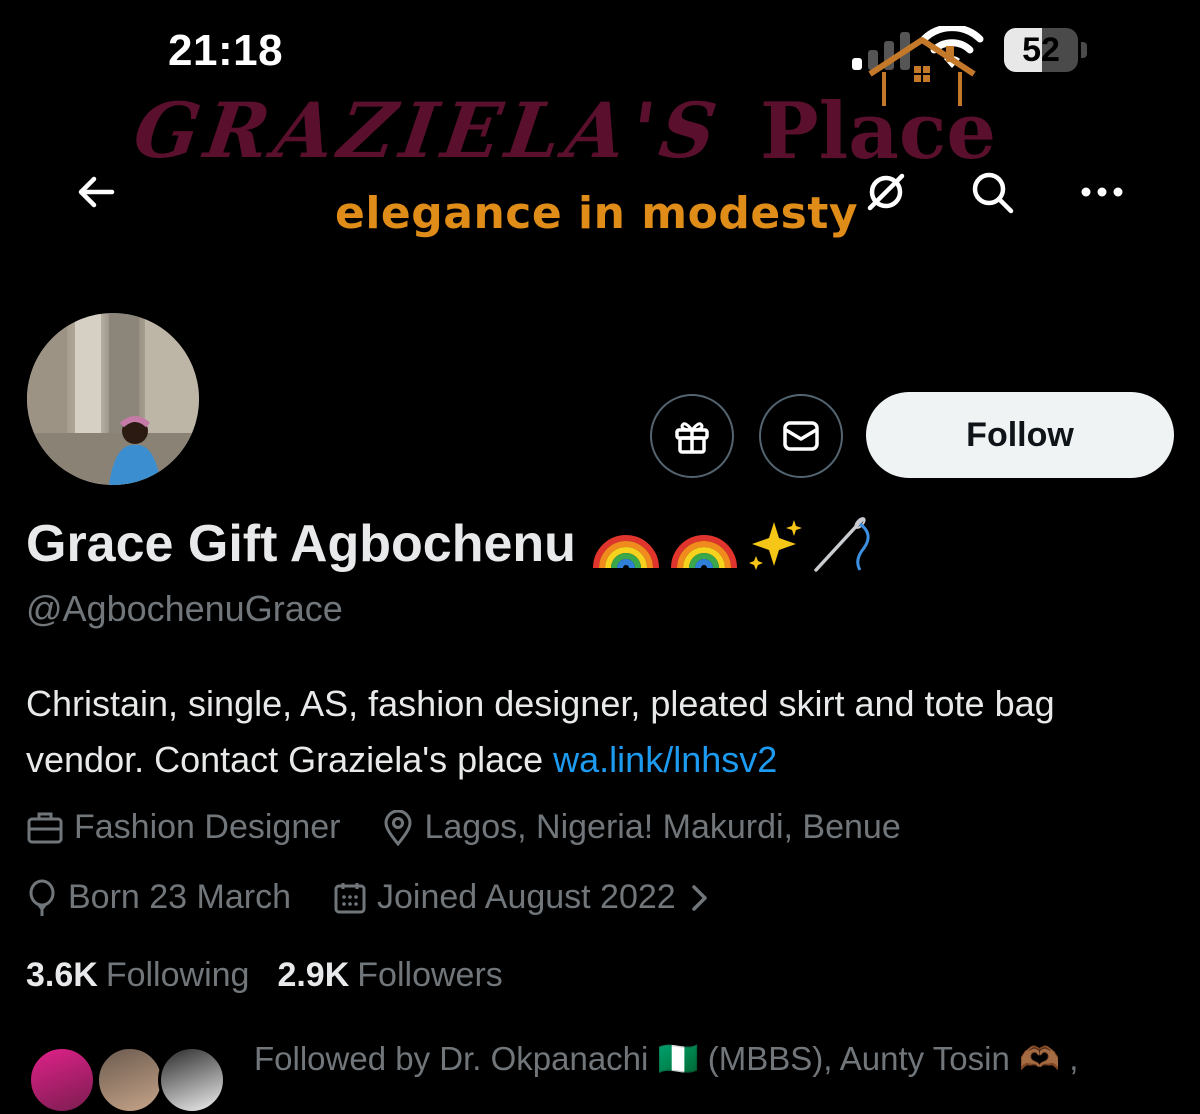 Image resolution: width=1200 pixels, height=1114 pixels. I want to click on profile-avatar, so click(113, 399).